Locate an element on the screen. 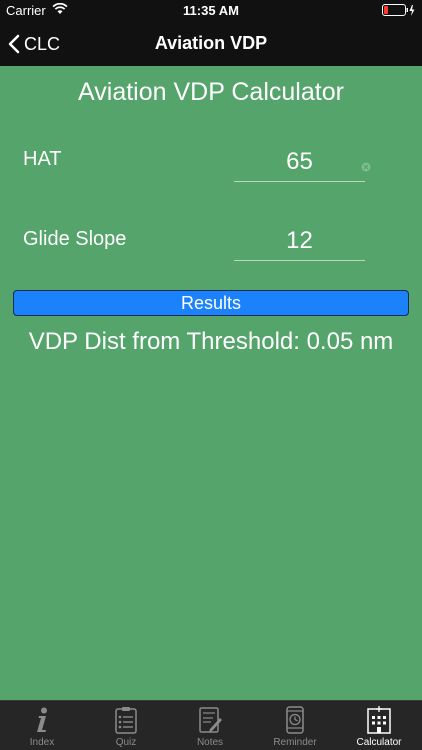  clear-icon is located at coordinates (366, 167).